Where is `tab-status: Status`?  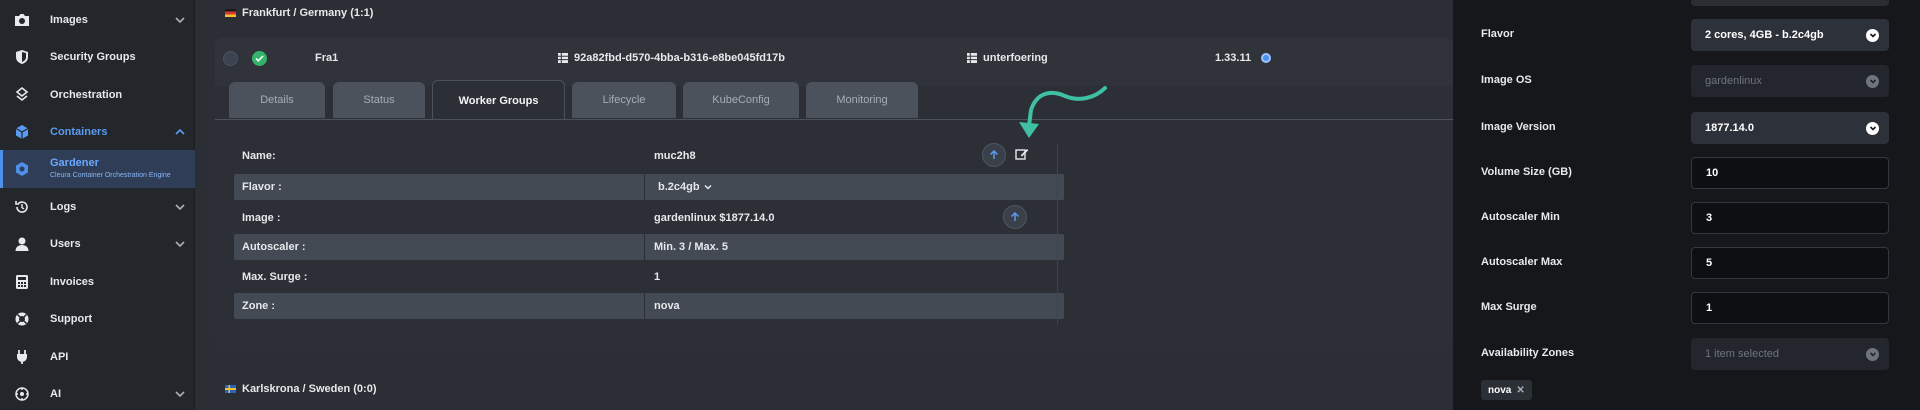
tab-status: Status is located at coordinates (379, 100).